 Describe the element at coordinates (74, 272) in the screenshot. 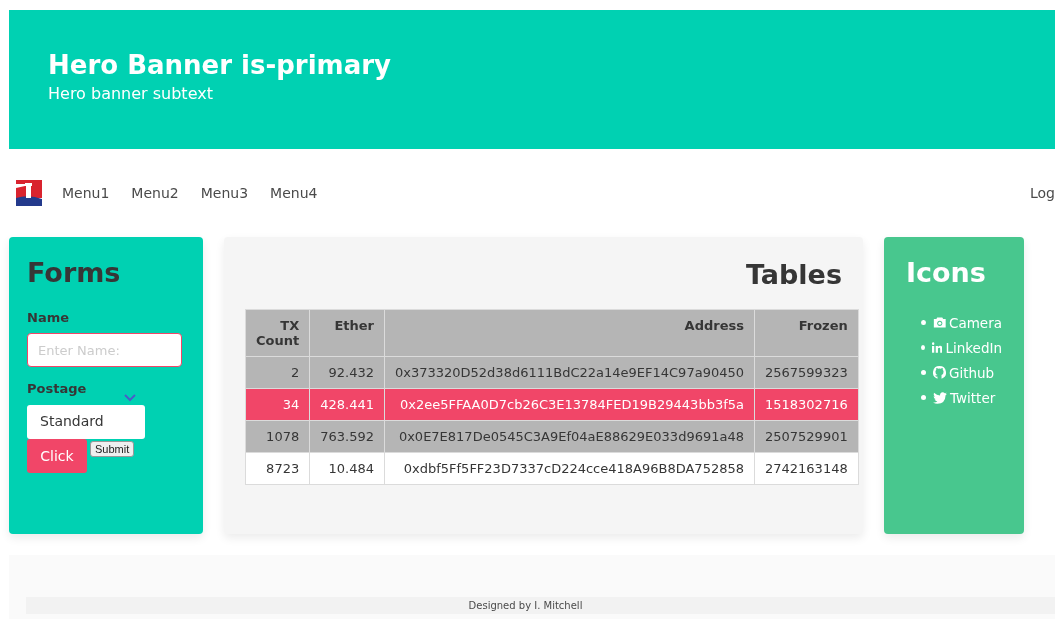

I see `forms-title: Forms` at that location.